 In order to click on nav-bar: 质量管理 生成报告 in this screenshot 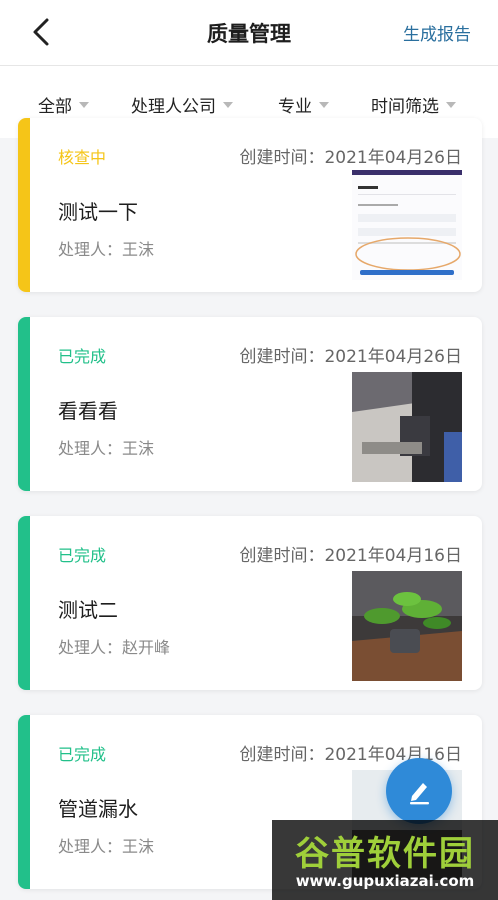, I will do `click(249, 33)`.